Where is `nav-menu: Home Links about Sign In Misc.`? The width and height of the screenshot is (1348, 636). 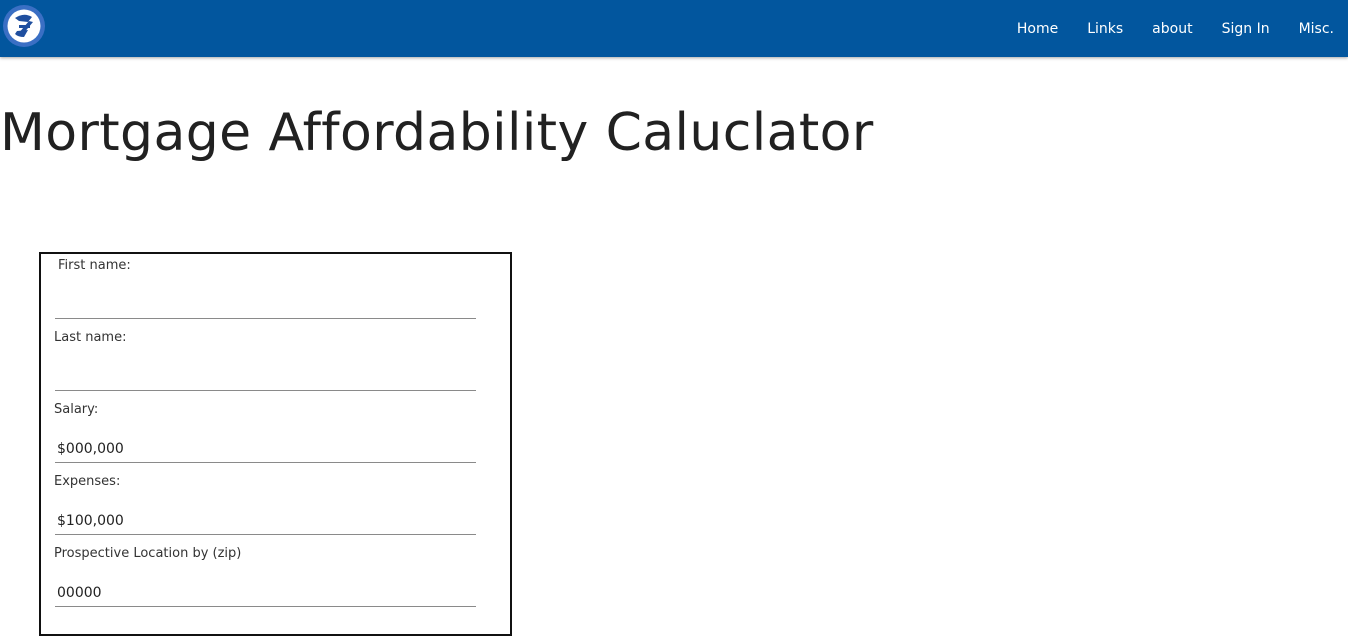
nav-menu: Home Links about Sign In Misc. is located at coordinates (1161, 28).